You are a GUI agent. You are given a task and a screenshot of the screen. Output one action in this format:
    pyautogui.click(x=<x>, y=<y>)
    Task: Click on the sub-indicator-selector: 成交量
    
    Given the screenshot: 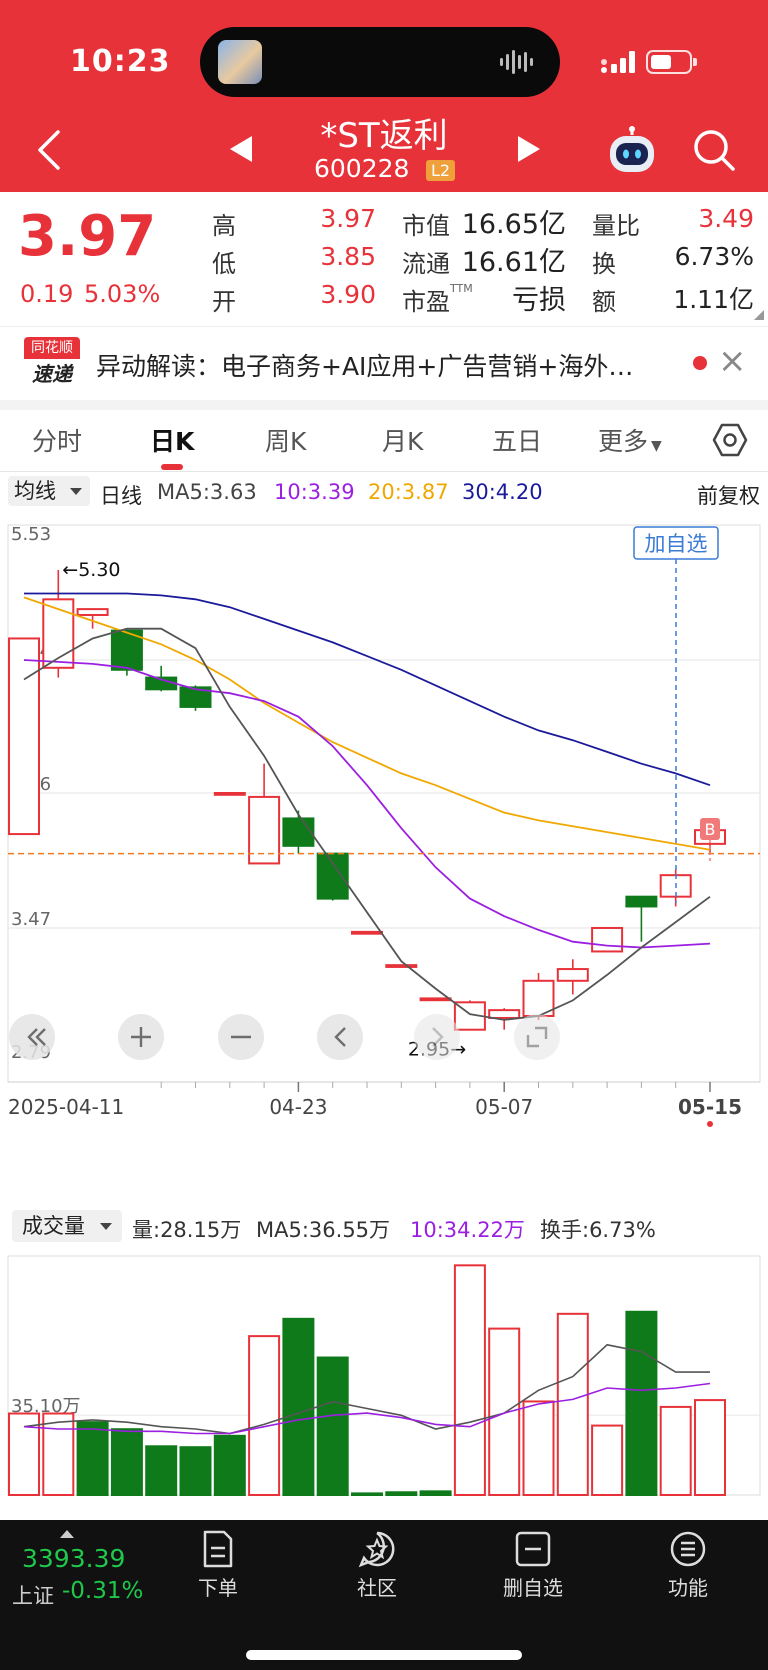 What is the action you would take?
    pyautogui.click(x=67, y=1226)
    